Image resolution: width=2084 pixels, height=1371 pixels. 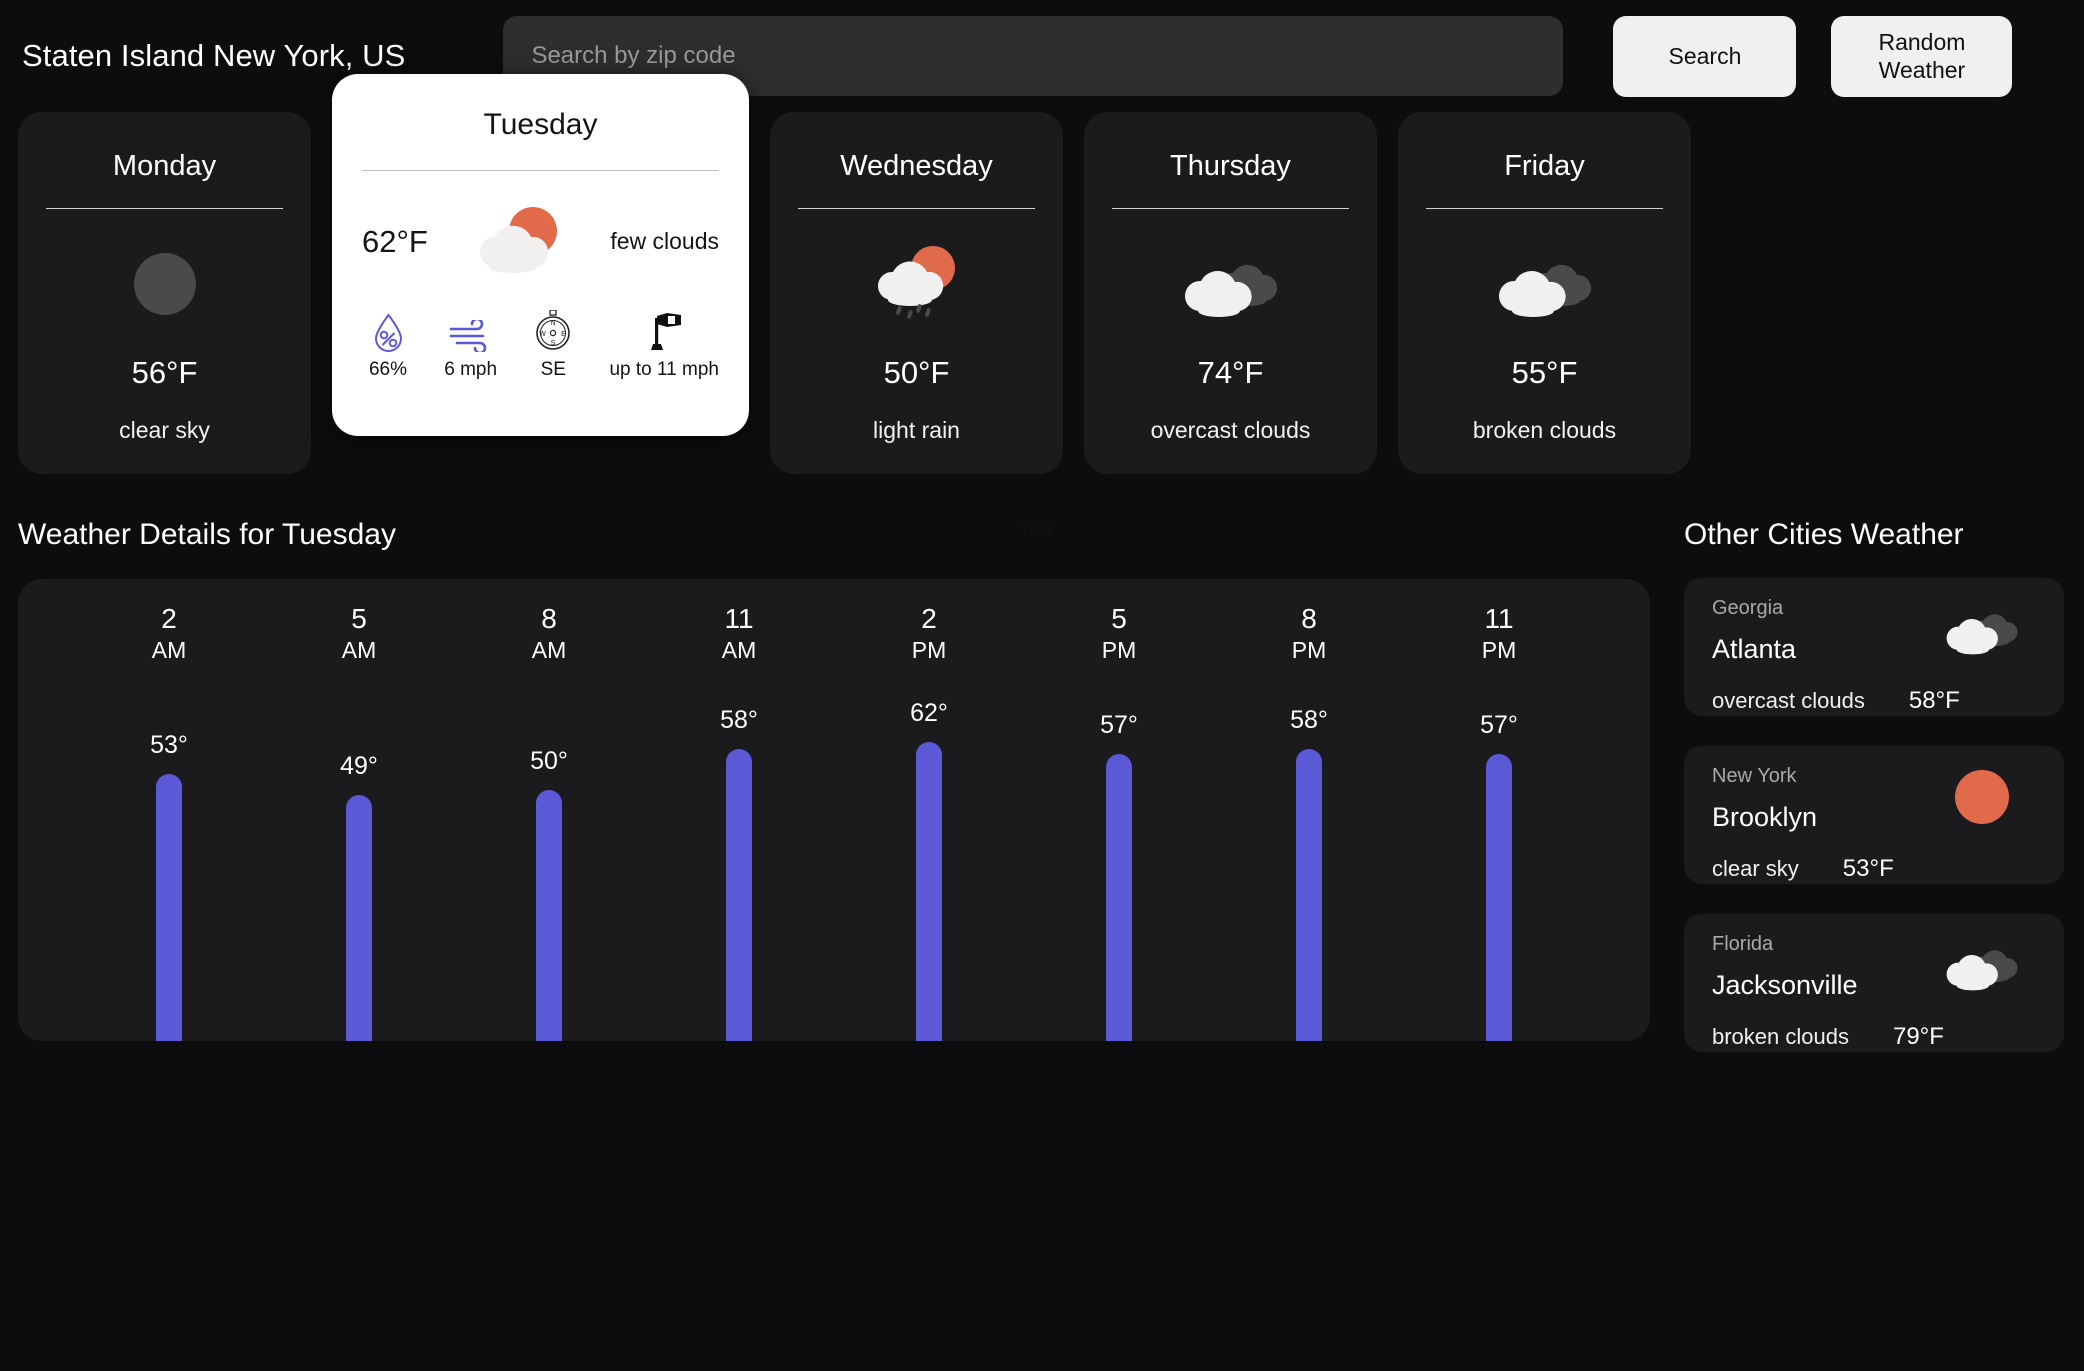 I want to click on stat-wind-direction: N S W E SE, so click(x=553, y=345).